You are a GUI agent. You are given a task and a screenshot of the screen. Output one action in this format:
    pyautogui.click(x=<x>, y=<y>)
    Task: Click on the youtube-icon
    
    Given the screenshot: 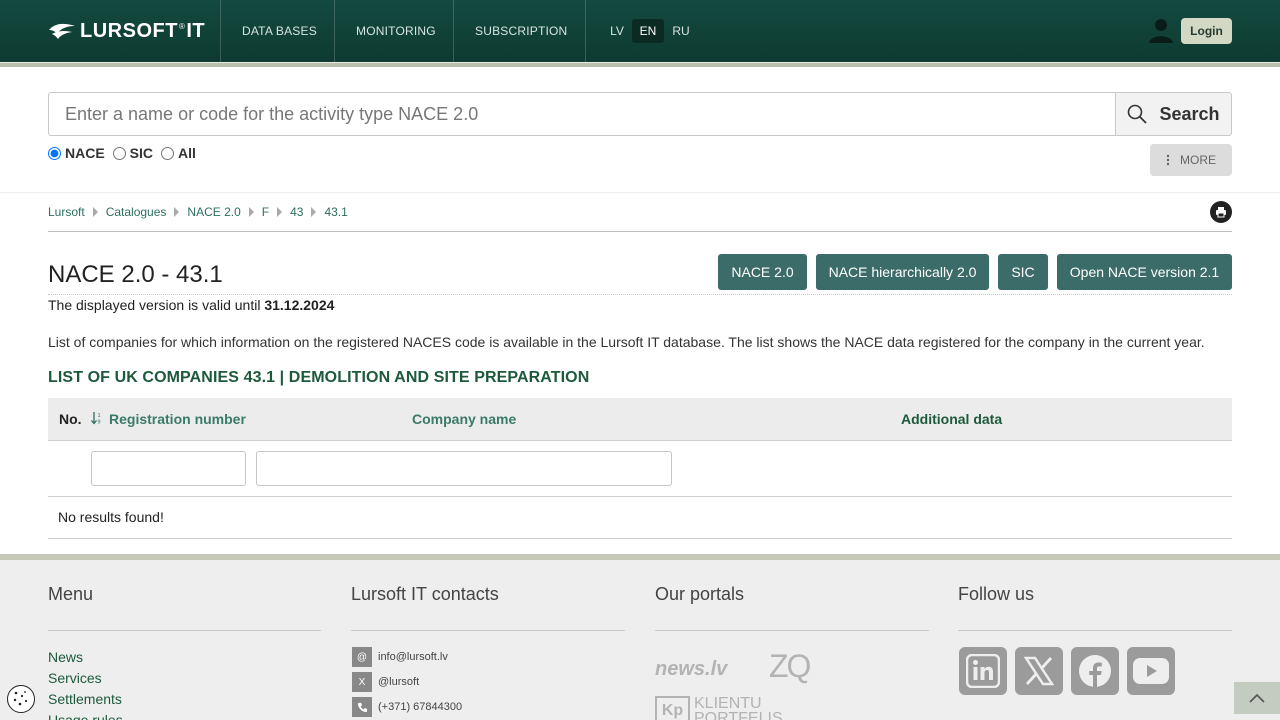 What is the action you would take?
    pyautogui.click(x=1151, y=671)
    